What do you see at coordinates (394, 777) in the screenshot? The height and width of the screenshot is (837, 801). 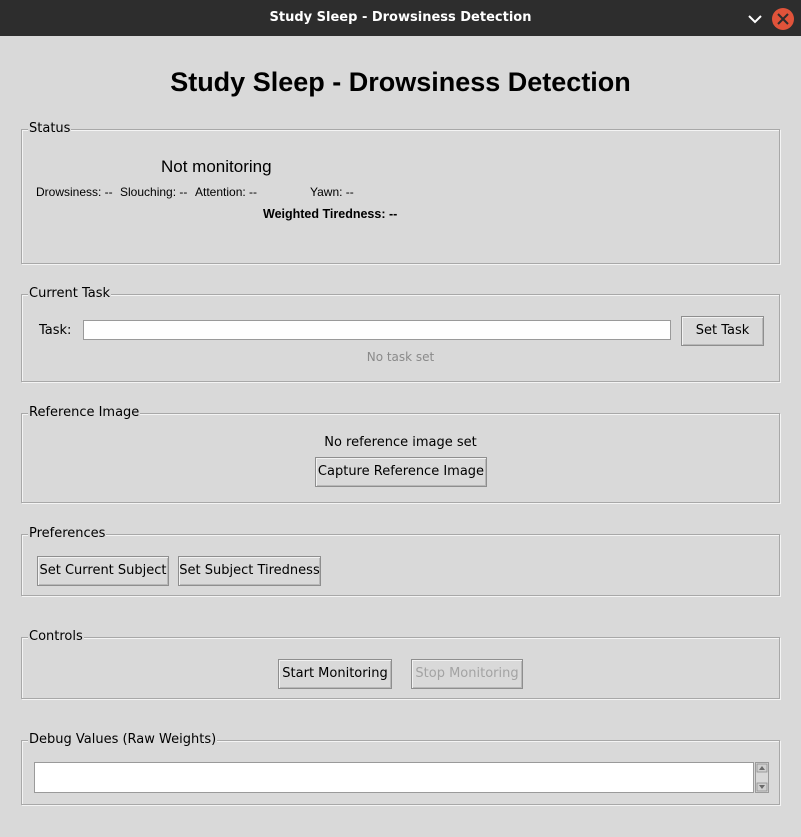 I see `debug-textarea` at bounding box center [394, 777].